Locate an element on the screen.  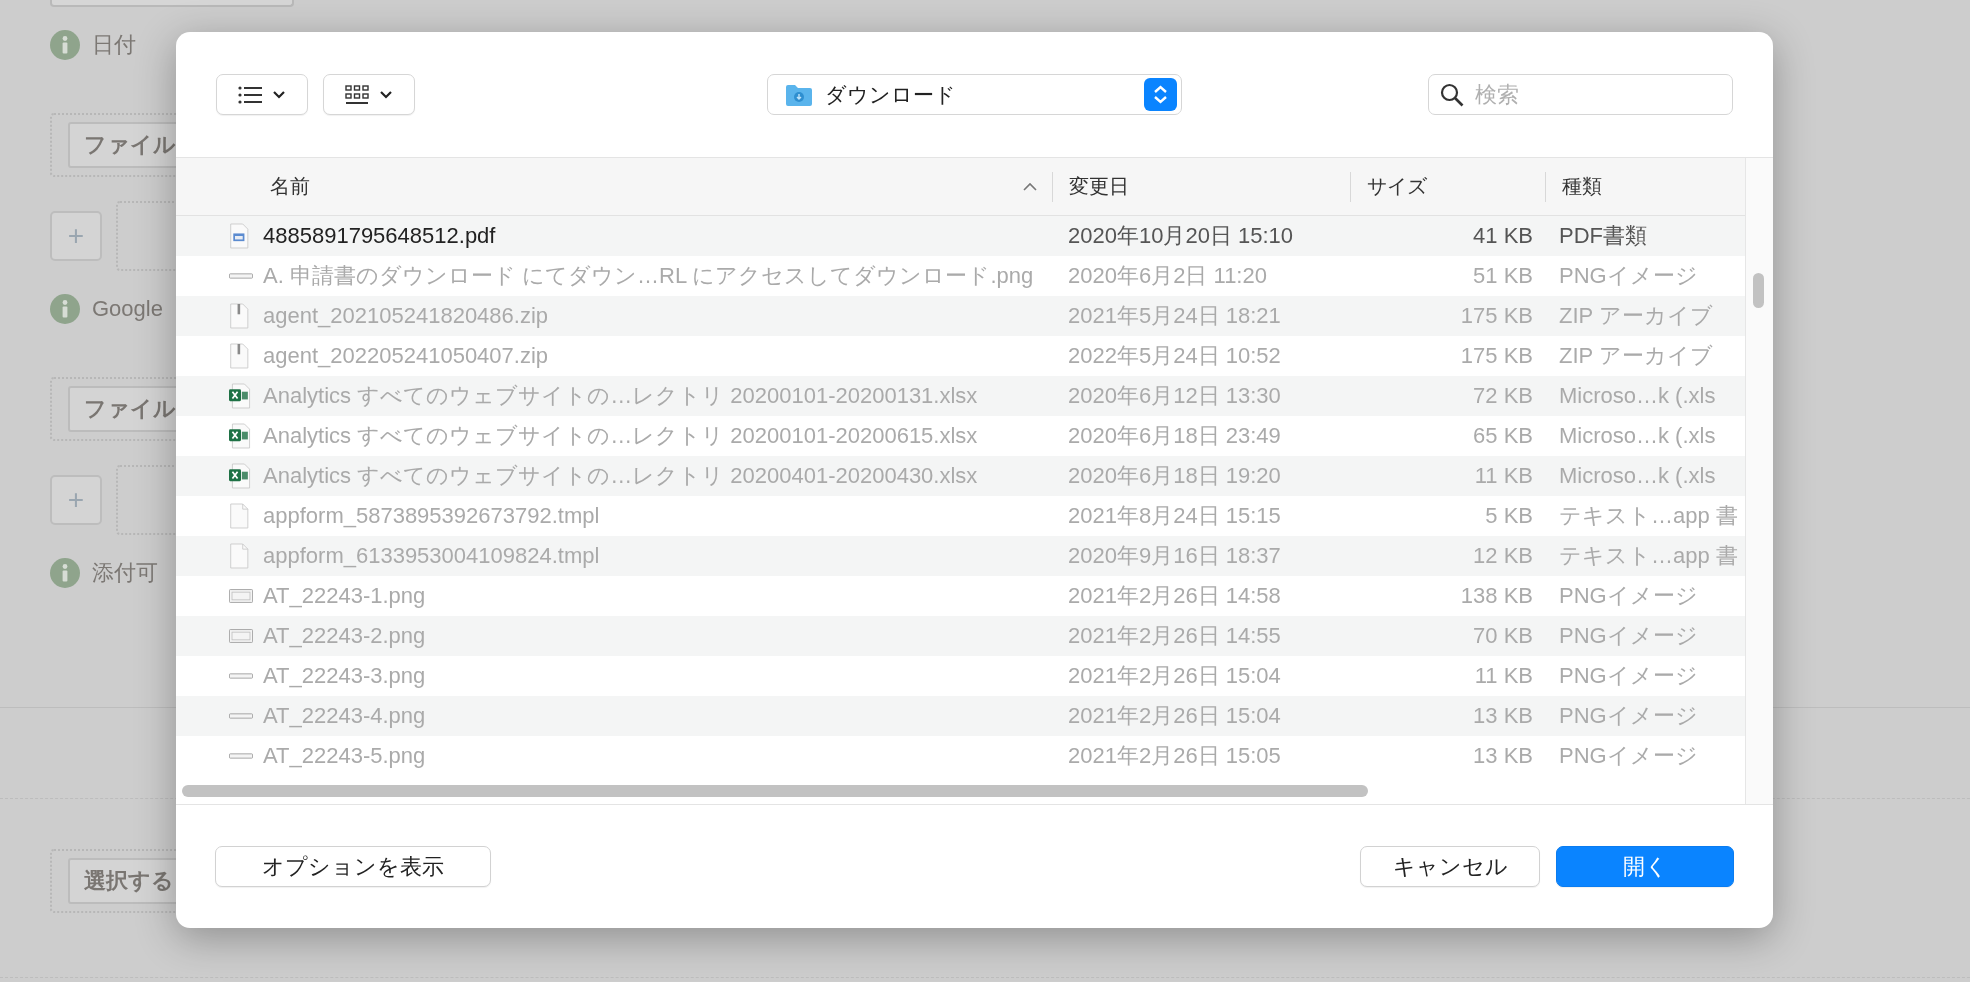
modified-date: 2021年2月26日 15:05 is located at coordinates (1174, 755).